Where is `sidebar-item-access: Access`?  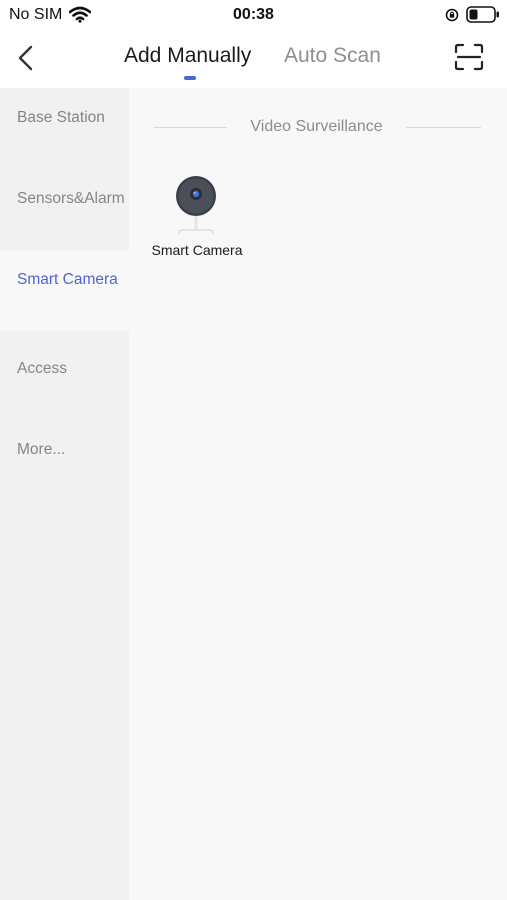
sidebar-item-access: Access is located at coordinates (64, 371).